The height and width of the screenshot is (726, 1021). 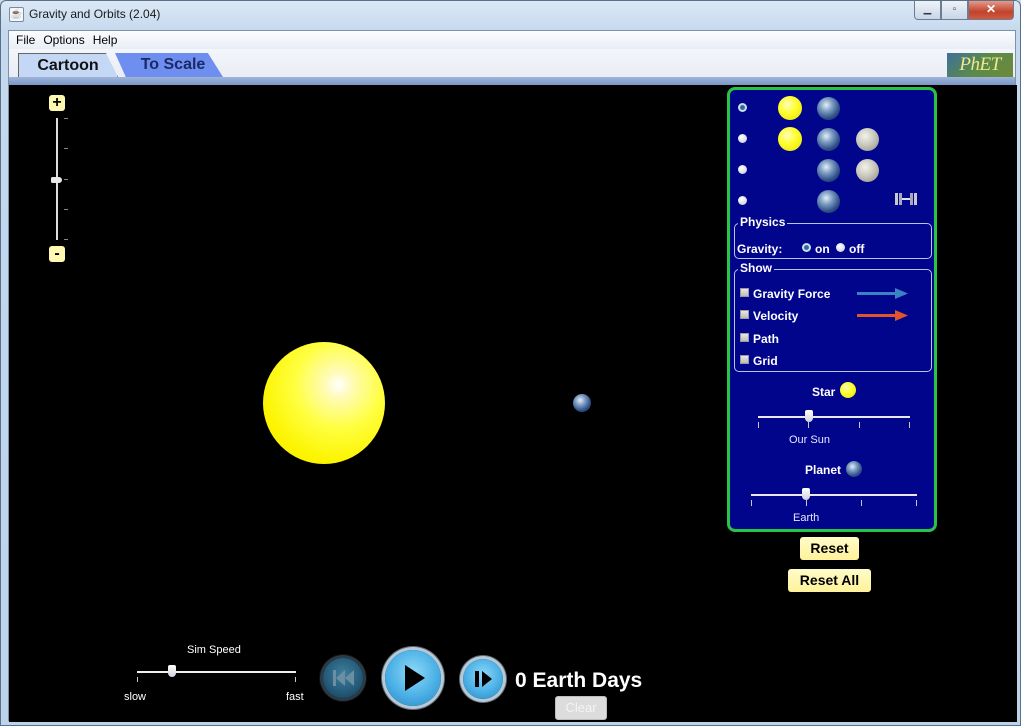 What do you see at coordinates (806, 518) in the screenshot?
I see `planet-mass-value: Earth` at bounding box center [806, 518].